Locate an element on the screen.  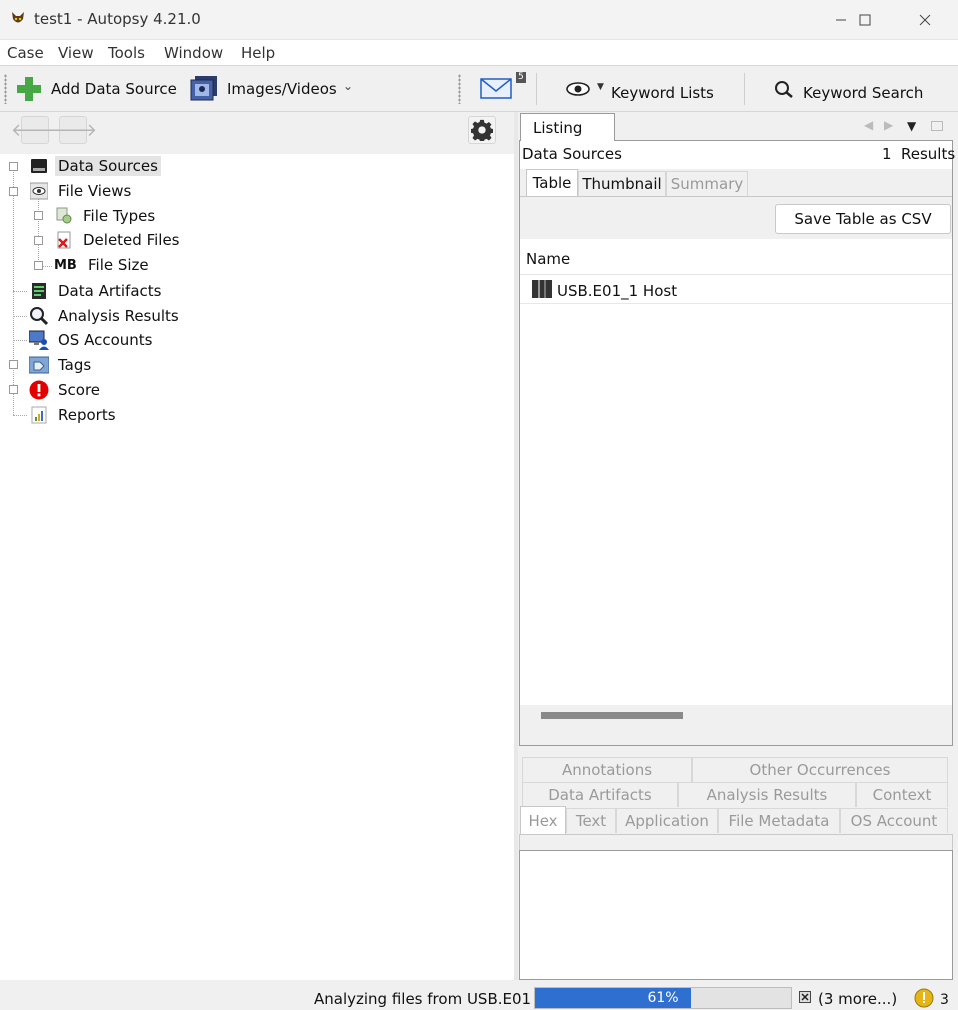
close-button is located at coordinates (925, 20).